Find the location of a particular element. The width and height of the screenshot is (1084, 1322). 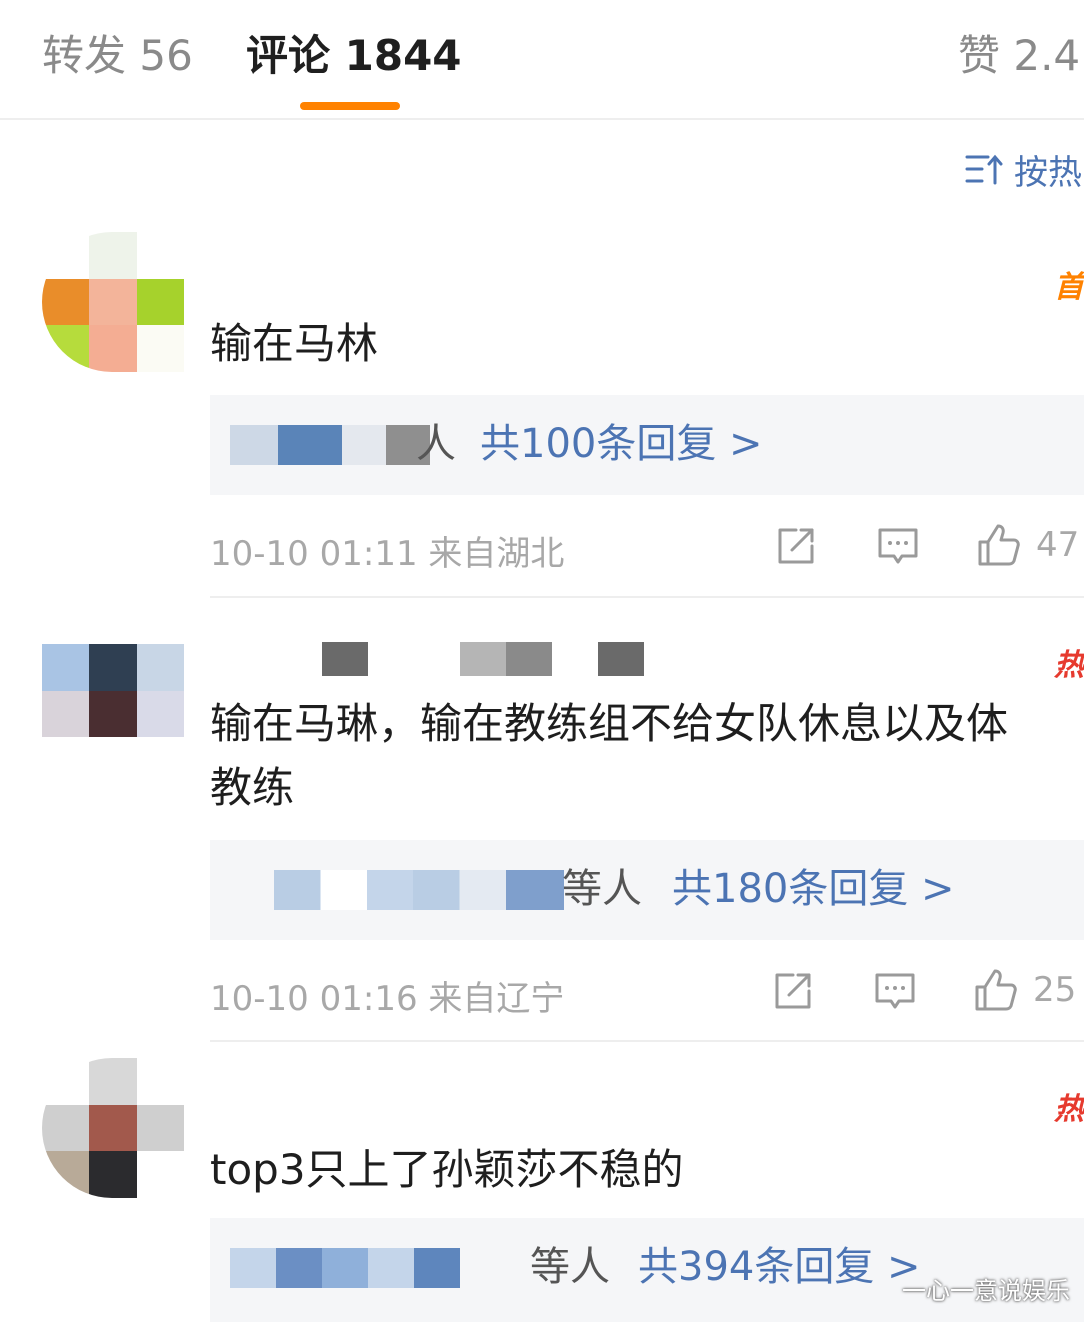

tab-bar: 转发 56 评论 1844 赞 2.4 is located at coordinates (542, 60).